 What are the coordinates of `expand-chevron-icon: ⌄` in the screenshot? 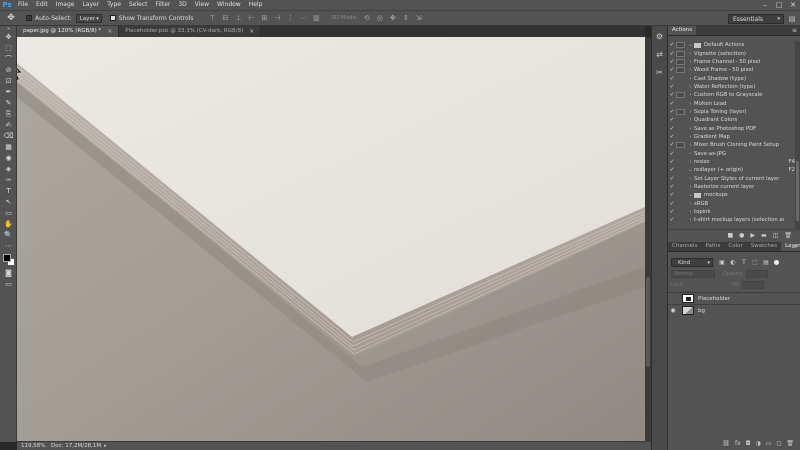 It's located at (690, 45).